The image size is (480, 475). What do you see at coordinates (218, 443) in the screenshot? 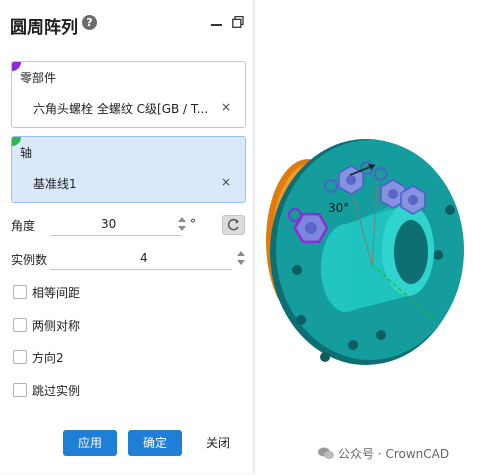
I see `close-button: 关闭` at bounding box center [218, 443].